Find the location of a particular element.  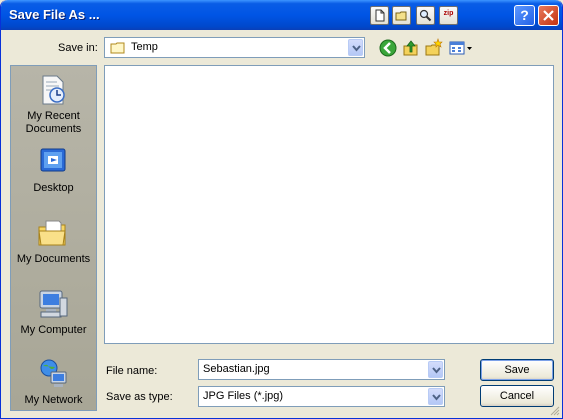

save-in-combo: Temp is located at coordinates (234, 47).